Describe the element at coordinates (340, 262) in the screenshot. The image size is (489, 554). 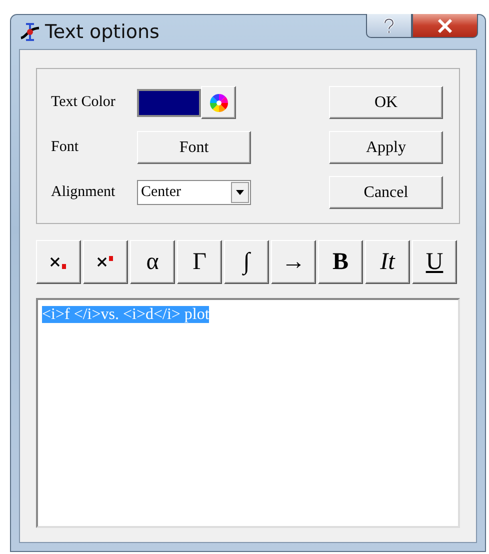
I see `bold-button: B` at that location.